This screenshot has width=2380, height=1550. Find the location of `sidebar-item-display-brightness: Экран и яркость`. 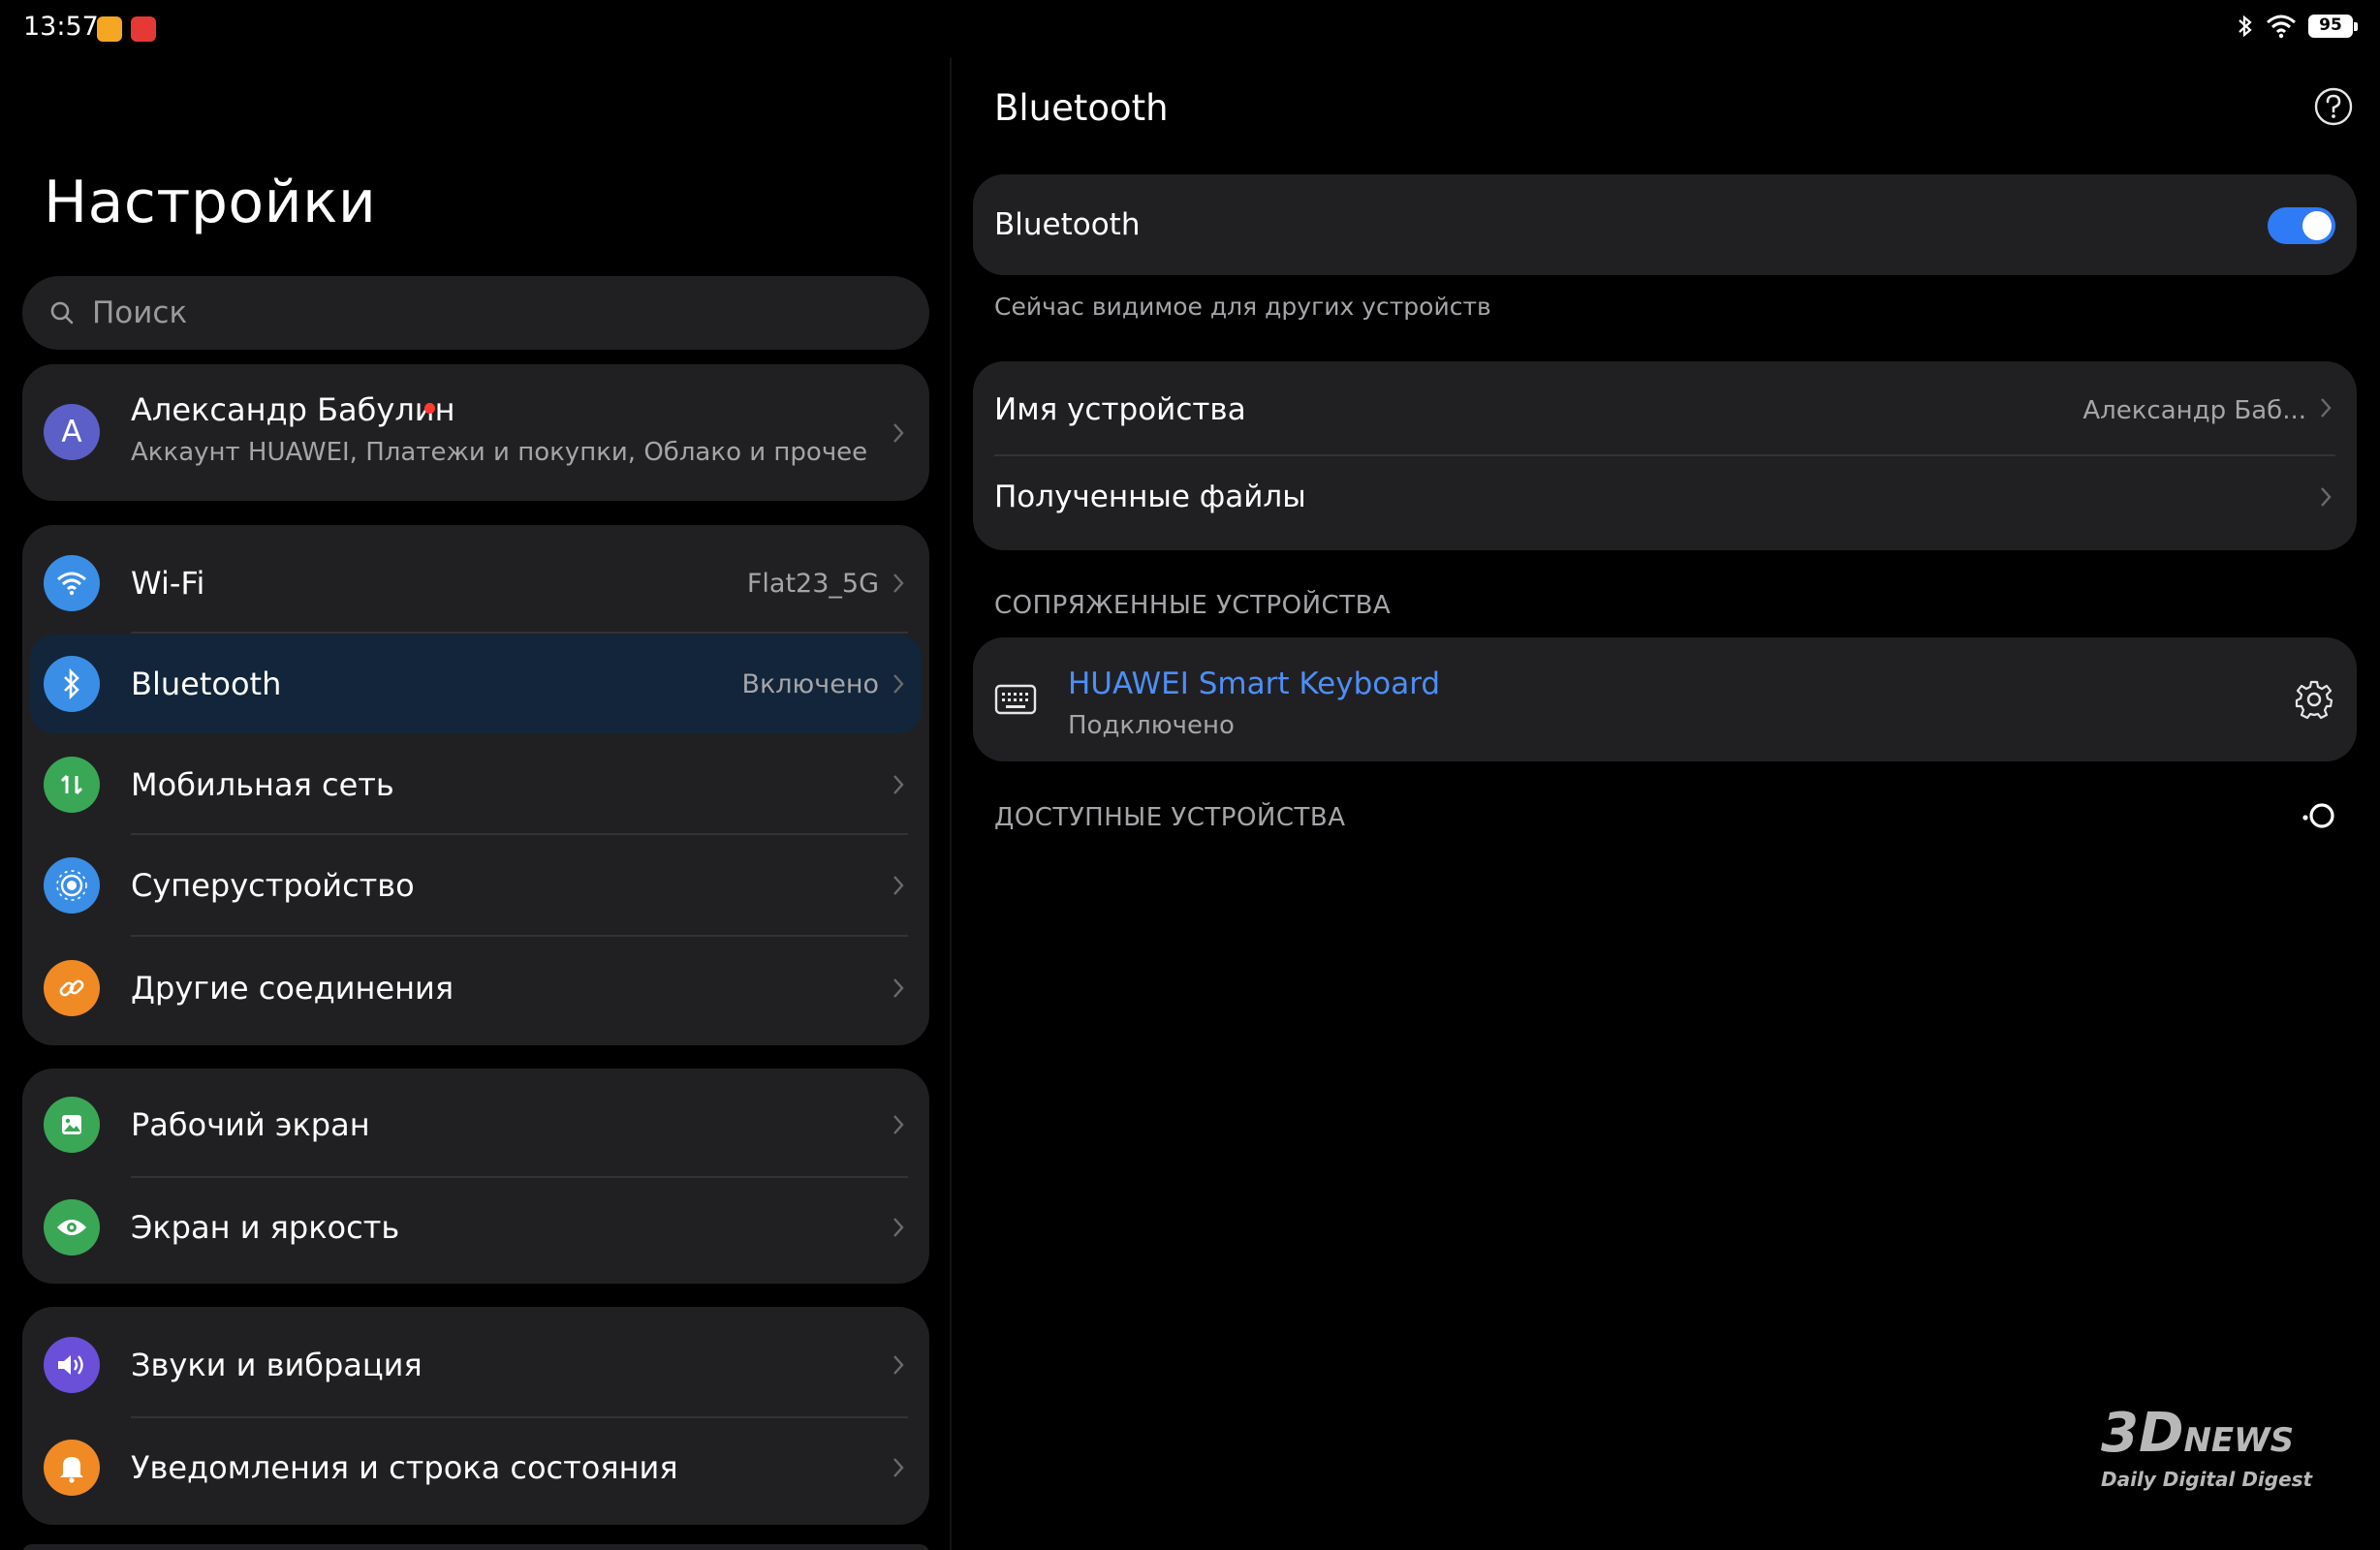

sidebar-item-display-brightness: Экран и яркость is located at coordinates (476, 1227).